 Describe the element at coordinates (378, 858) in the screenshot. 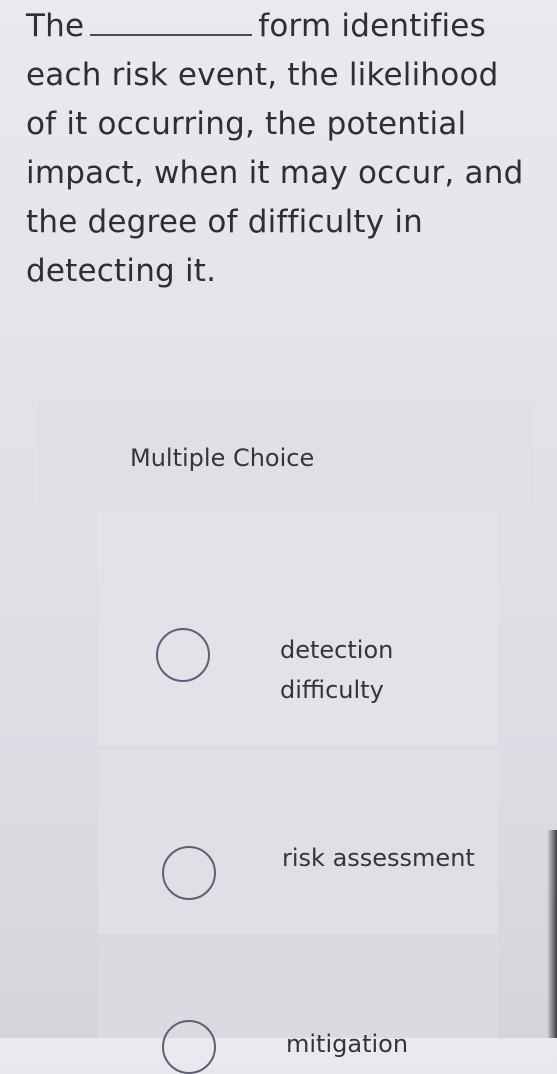

I see `option-label: risk assessment` at that location.